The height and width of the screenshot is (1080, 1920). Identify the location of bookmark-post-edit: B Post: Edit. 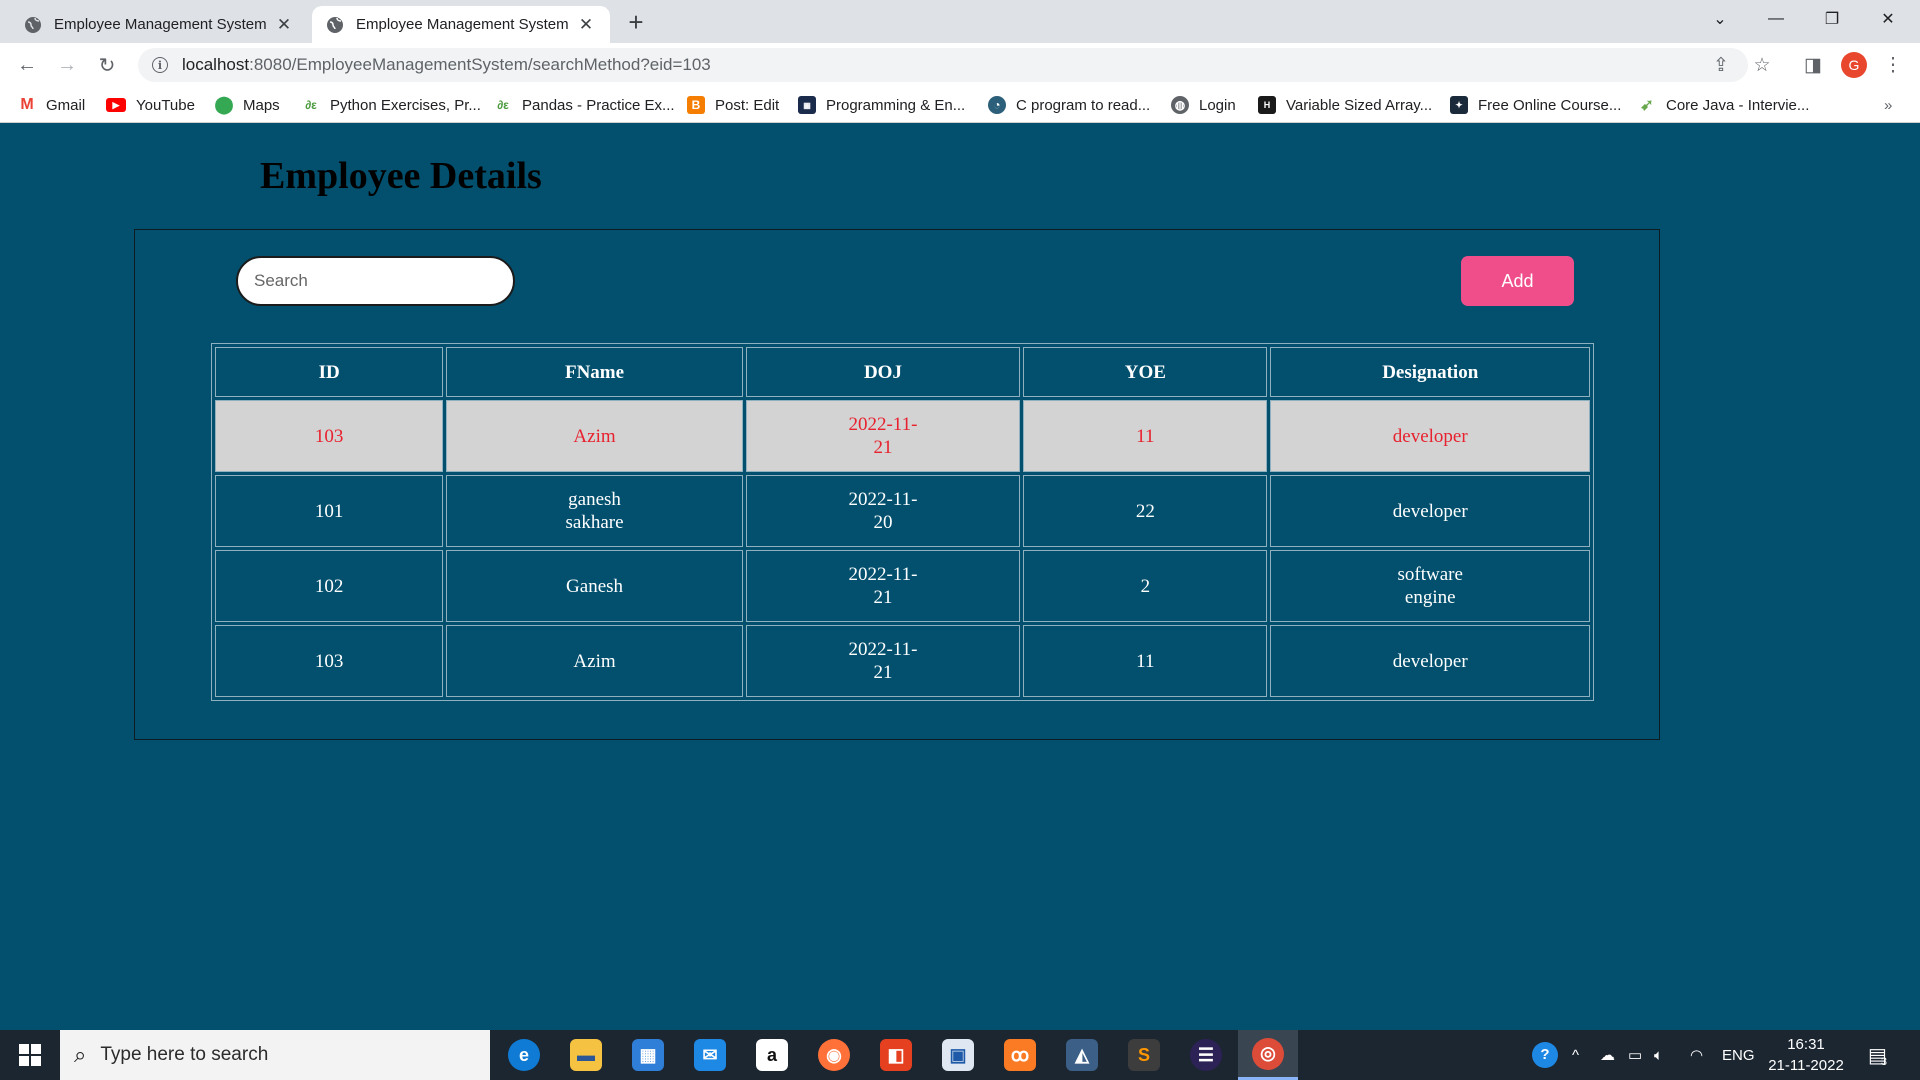
(733, 105).